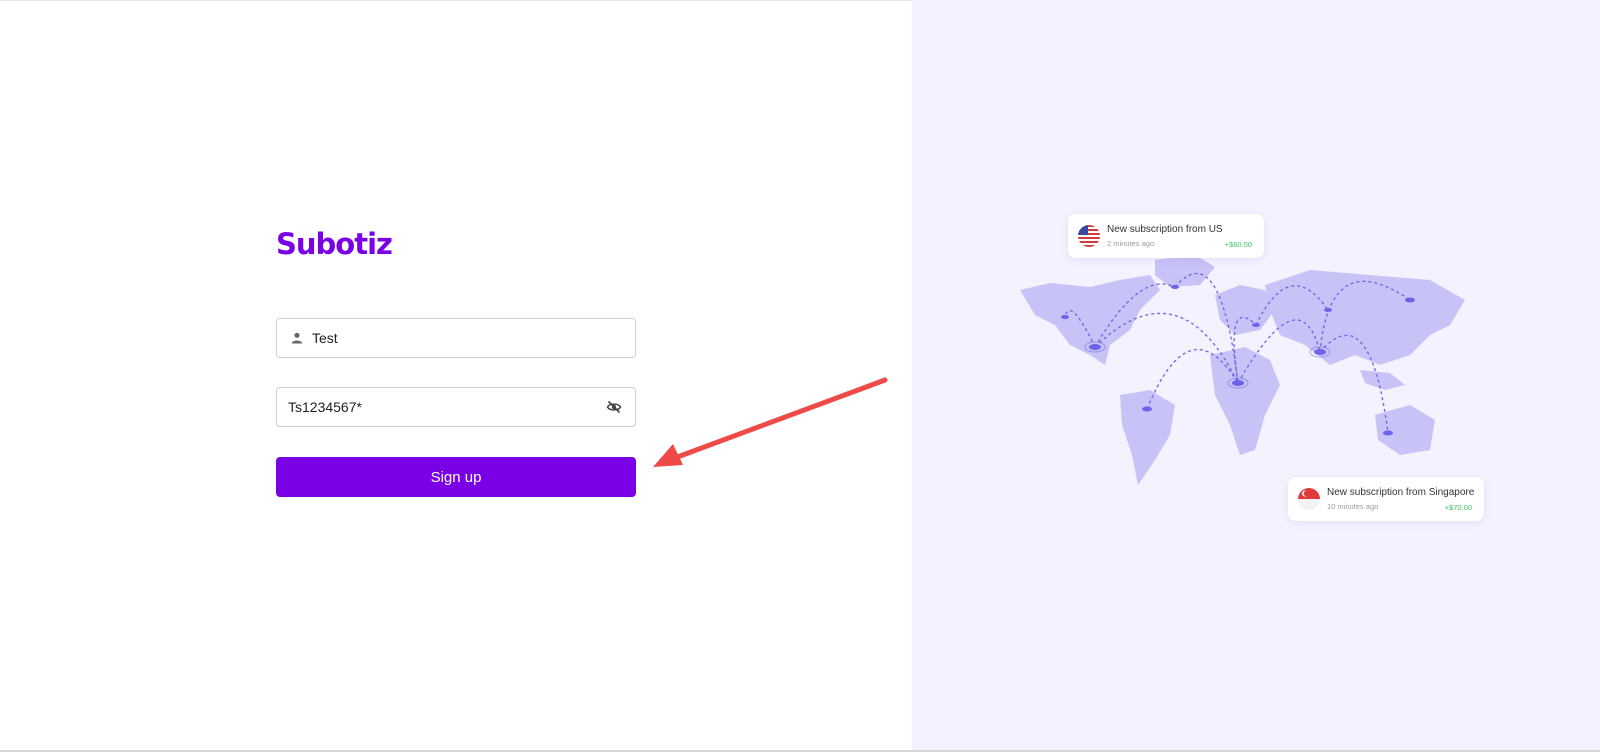 The width and height of the screenshot is (1600, 752). What do you see at coordinates (441, 407) in the screenshot?
I see `password-input` at bounding box center [441, 407].